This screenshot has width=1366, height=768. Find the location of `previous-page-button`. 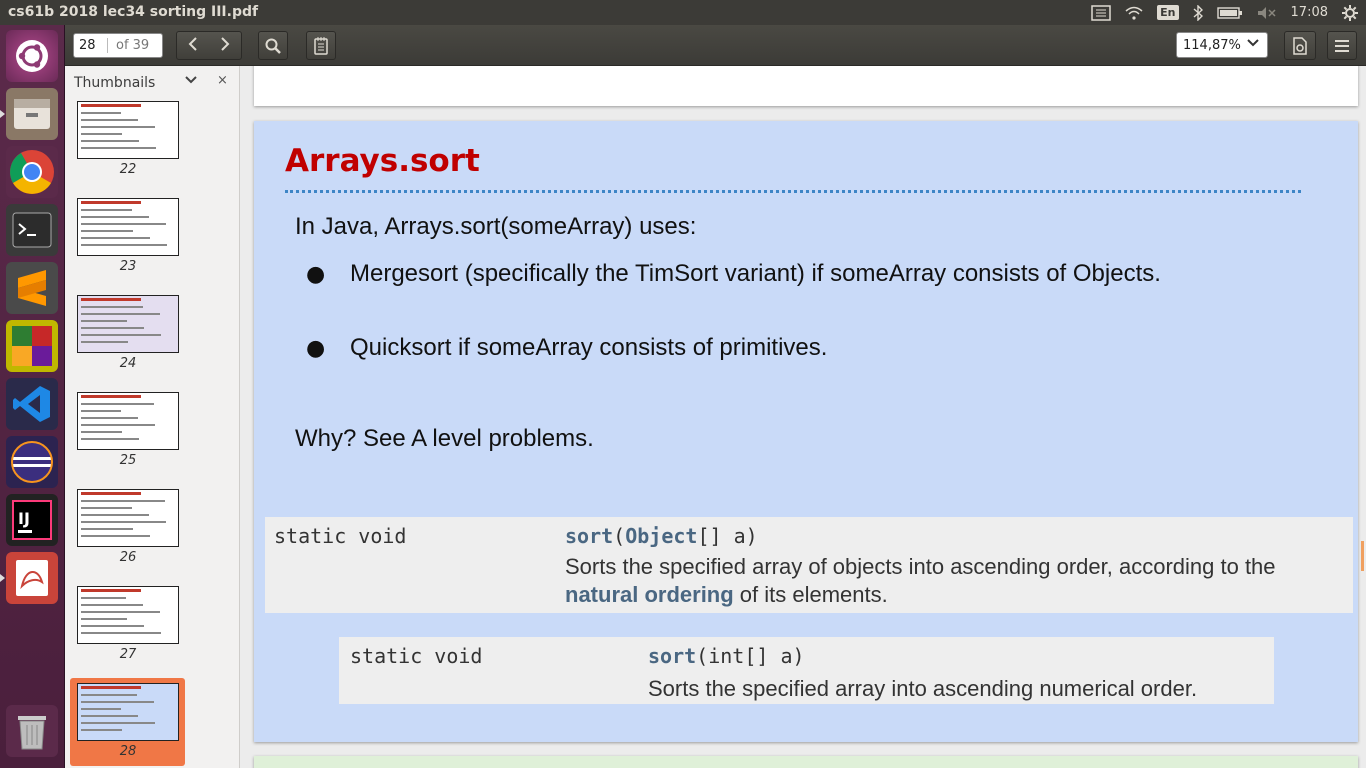

previous-page-button is located at coordinates (193, 45).